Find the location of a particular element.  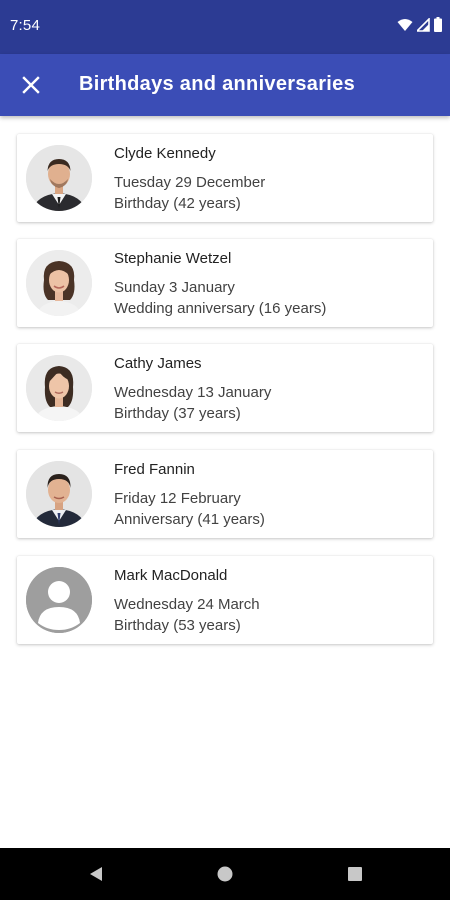

event-description: Birthday (37 years) is located at coordinates (177, 413).